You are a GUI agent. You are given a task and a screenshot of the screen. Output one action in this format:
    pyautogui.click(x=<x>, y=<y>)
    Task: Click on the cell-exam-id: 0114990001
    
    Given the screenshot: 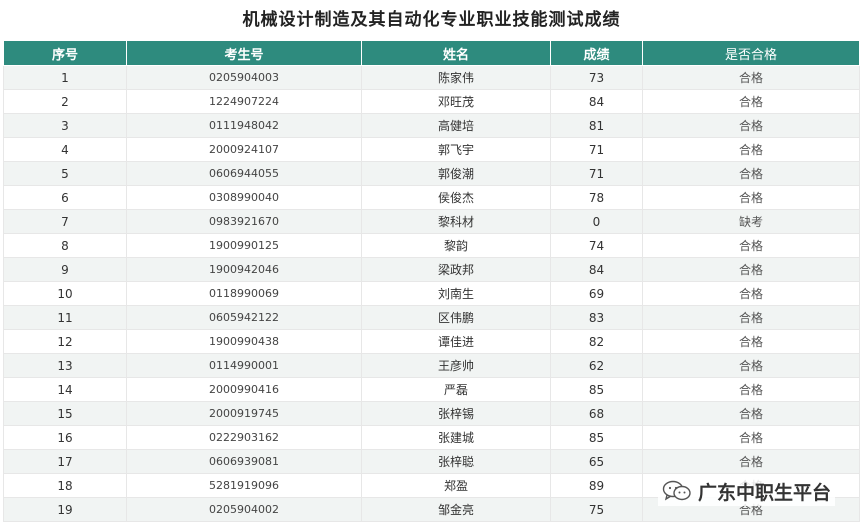 What is the action you would take?
    pyautogui.click(x=244, y=365)
    